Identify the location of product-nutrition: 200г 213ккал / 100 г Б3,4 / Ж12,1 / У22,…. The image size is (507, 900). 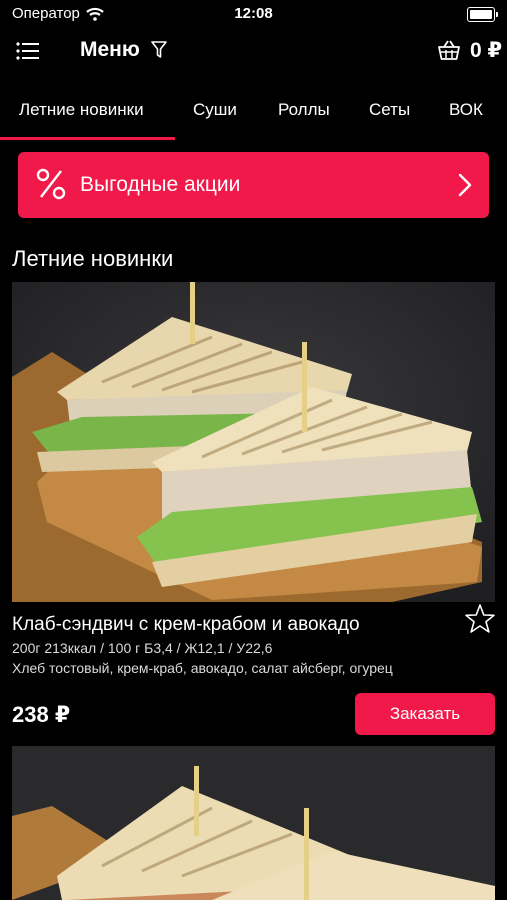
(142, 648).